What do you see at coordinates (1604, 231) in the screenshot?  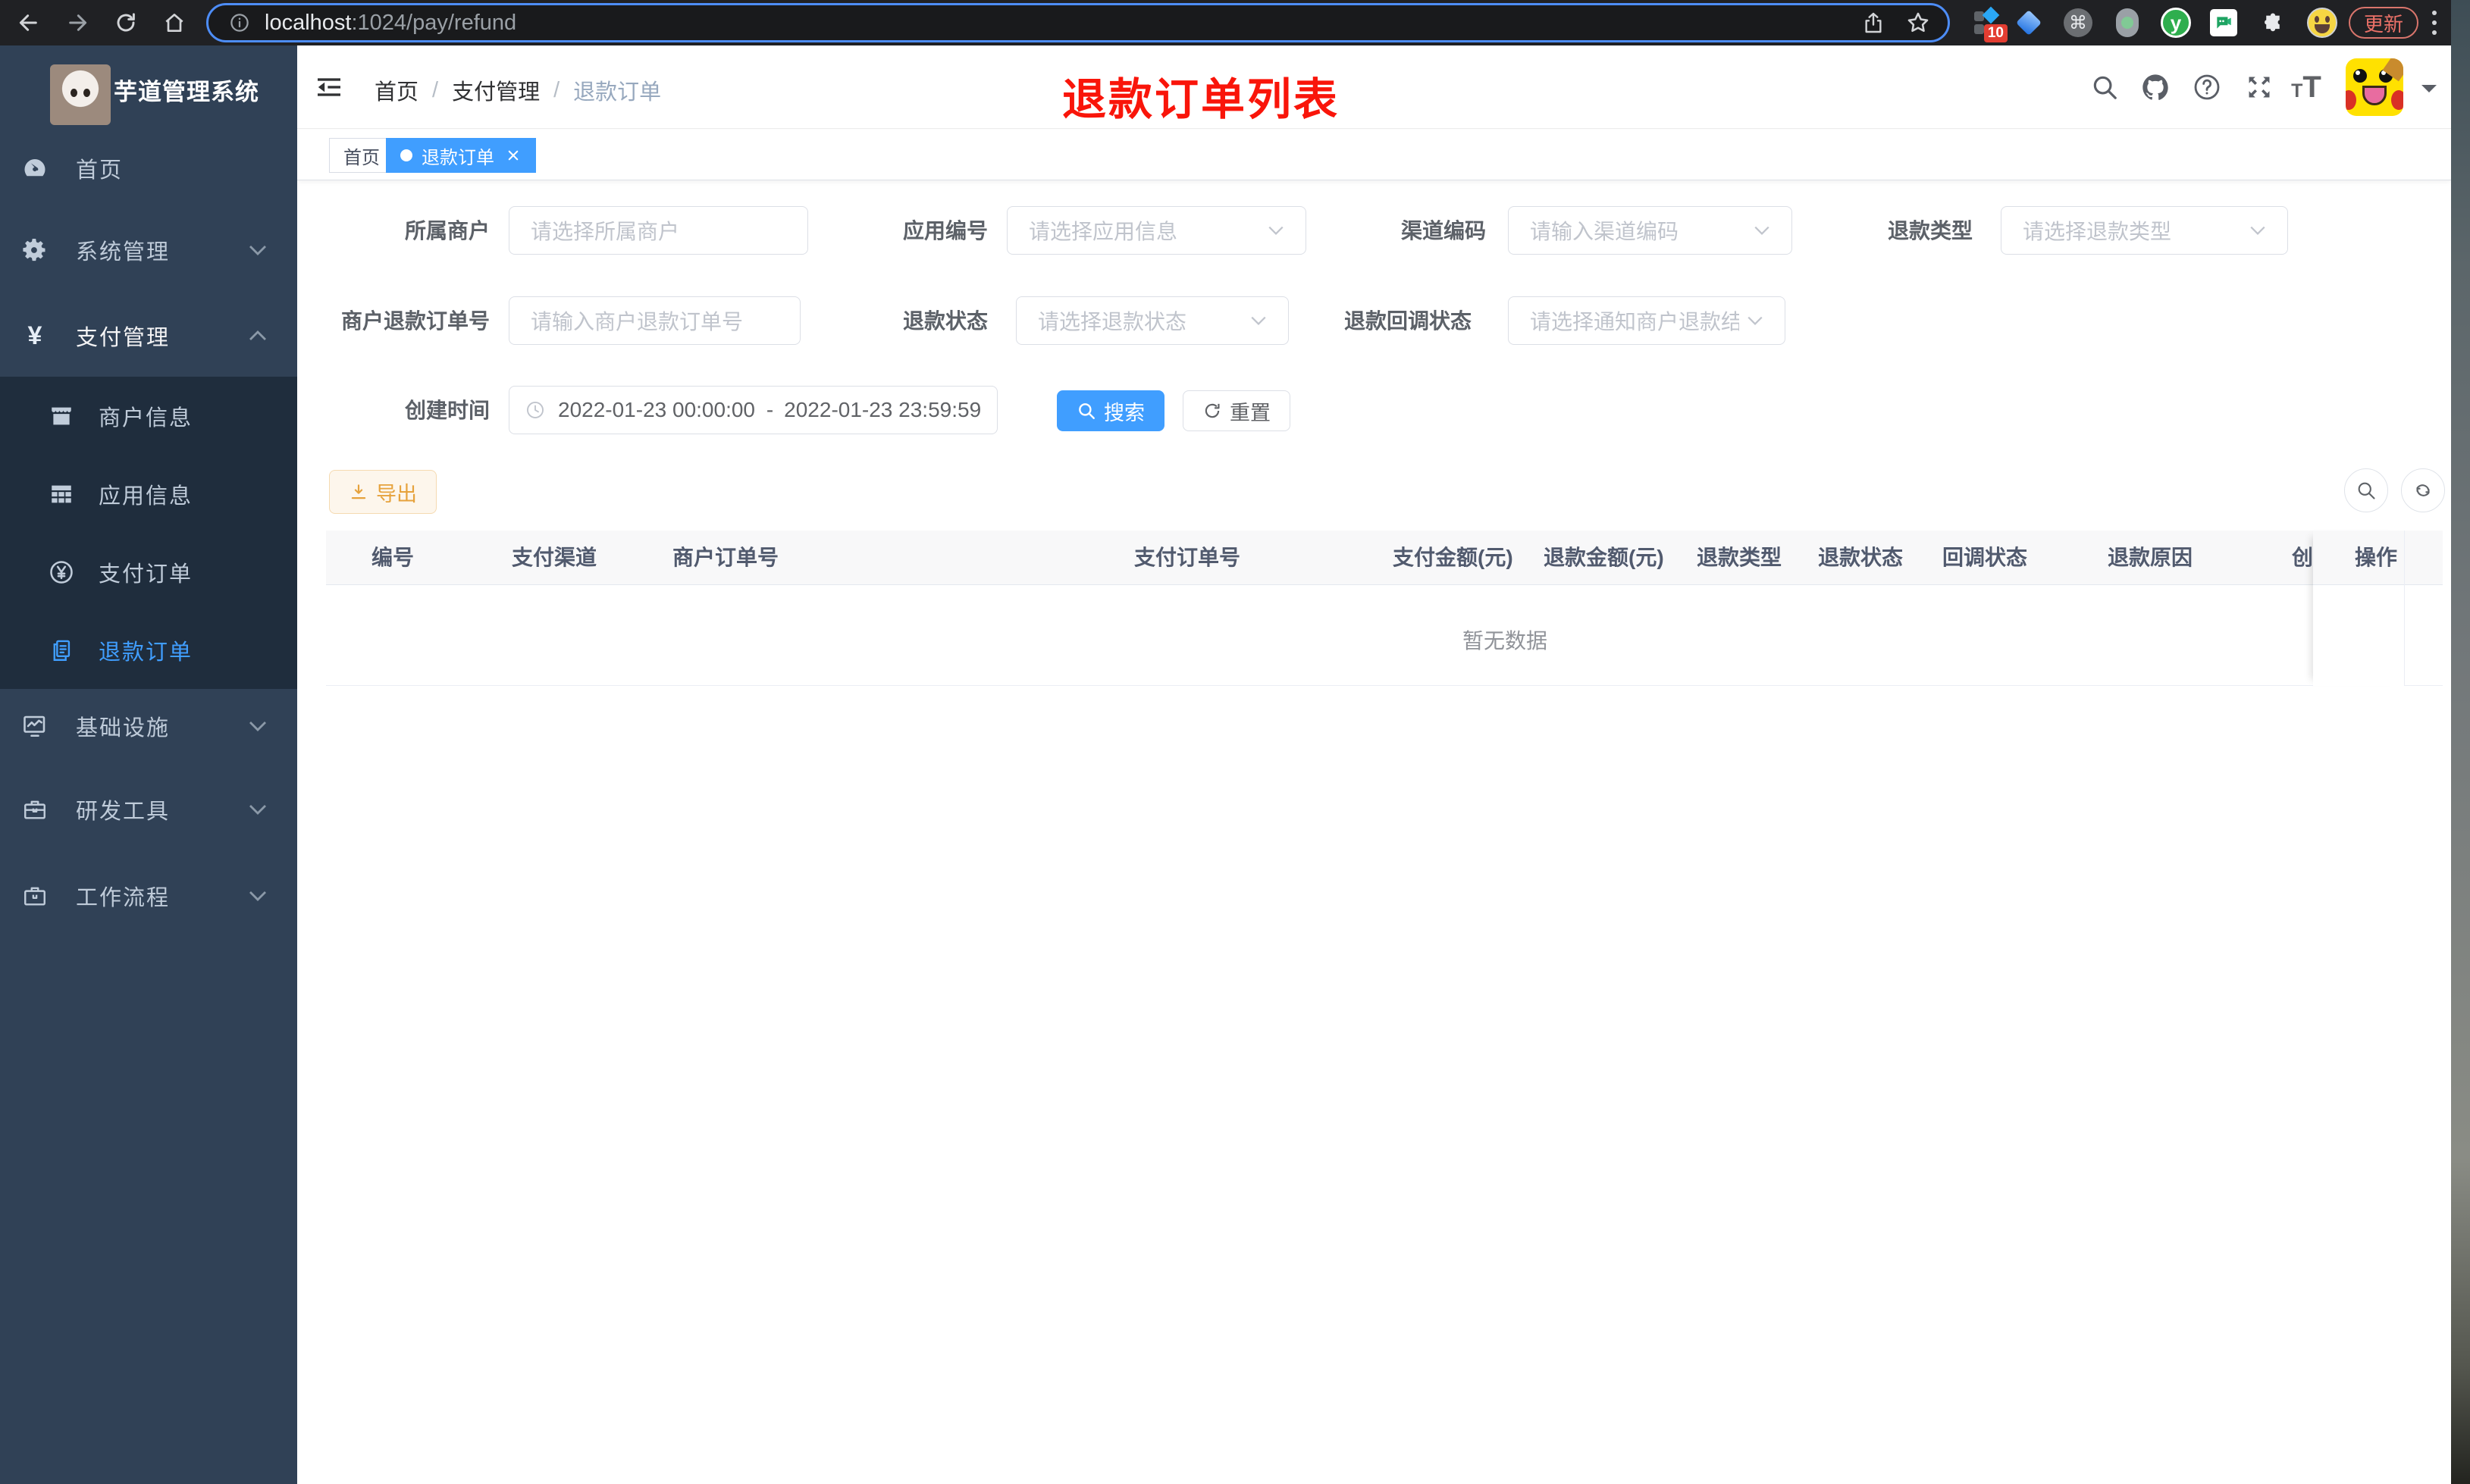 I see `channel-placeholder: 请输入渠道编码` at bounding box center [1604, 231].